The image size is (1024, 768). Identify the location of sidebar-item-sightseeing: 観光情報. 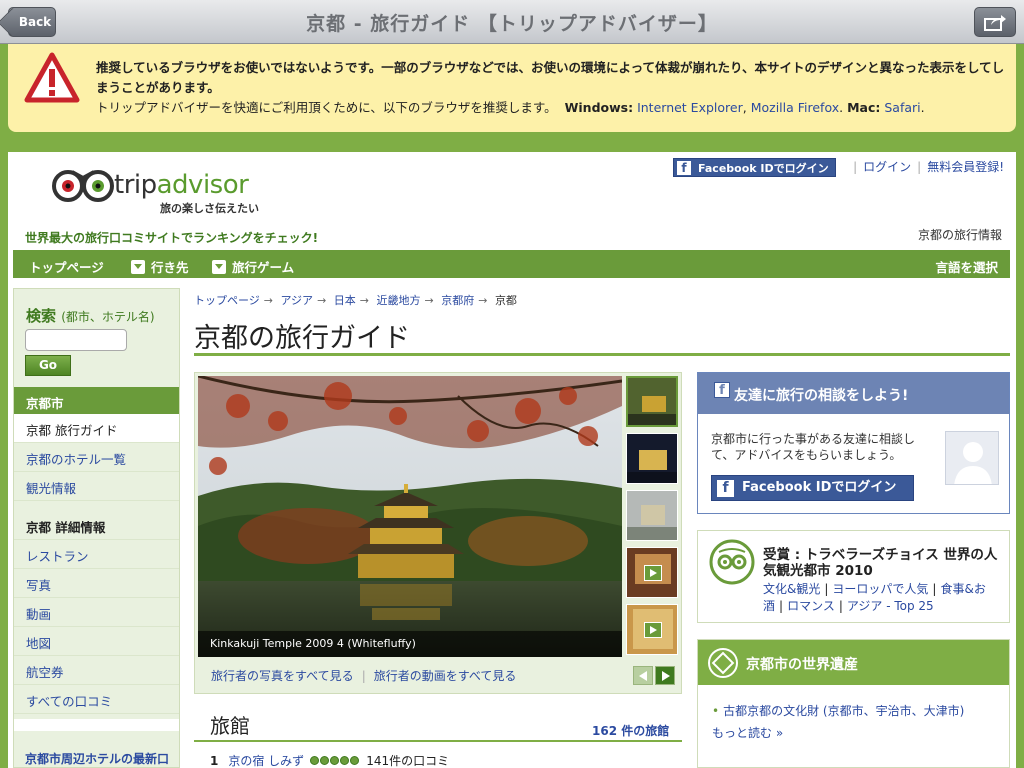
(96, 486).